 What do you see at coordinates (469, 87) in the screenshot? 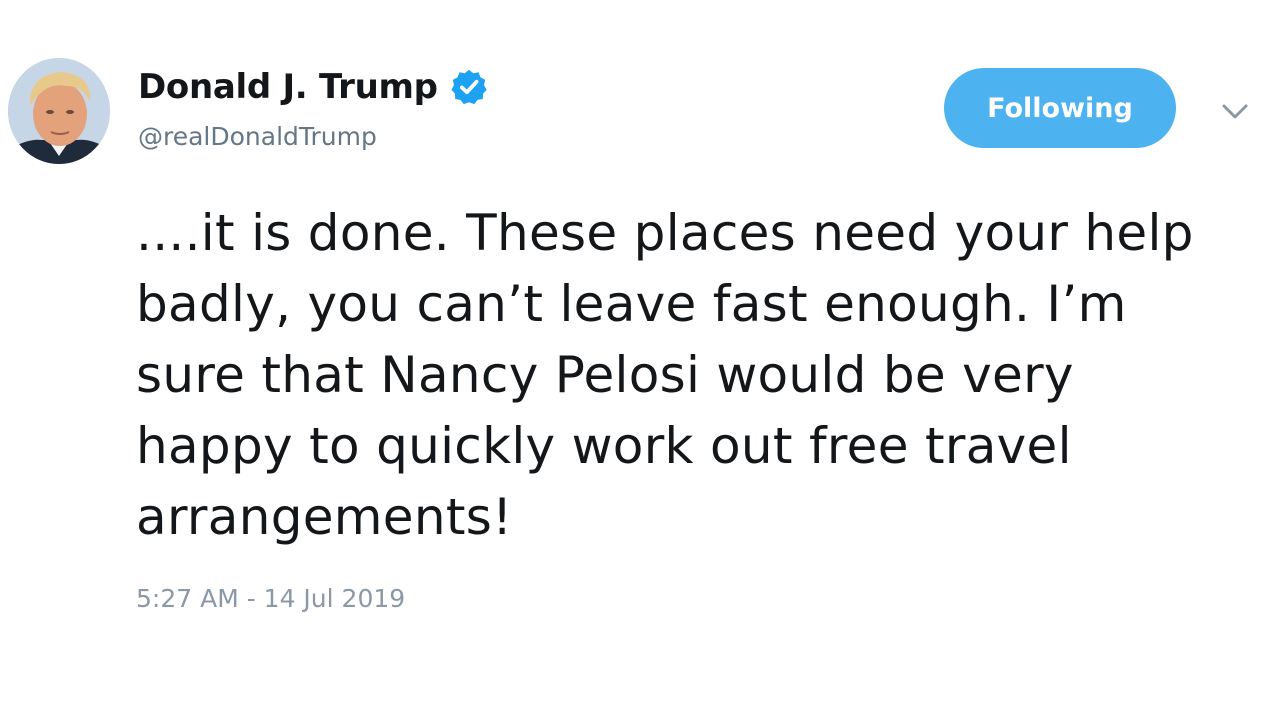
I see `verified-badge-icon` at bounding box center [469, 87].